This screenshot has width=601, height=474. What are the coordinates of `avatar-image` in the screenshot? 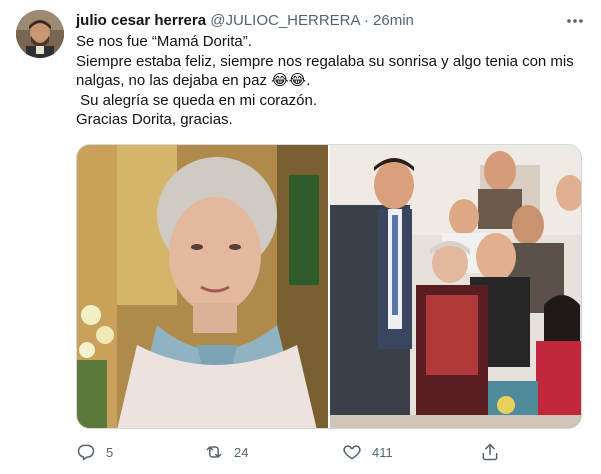 It's located at (40, 34).